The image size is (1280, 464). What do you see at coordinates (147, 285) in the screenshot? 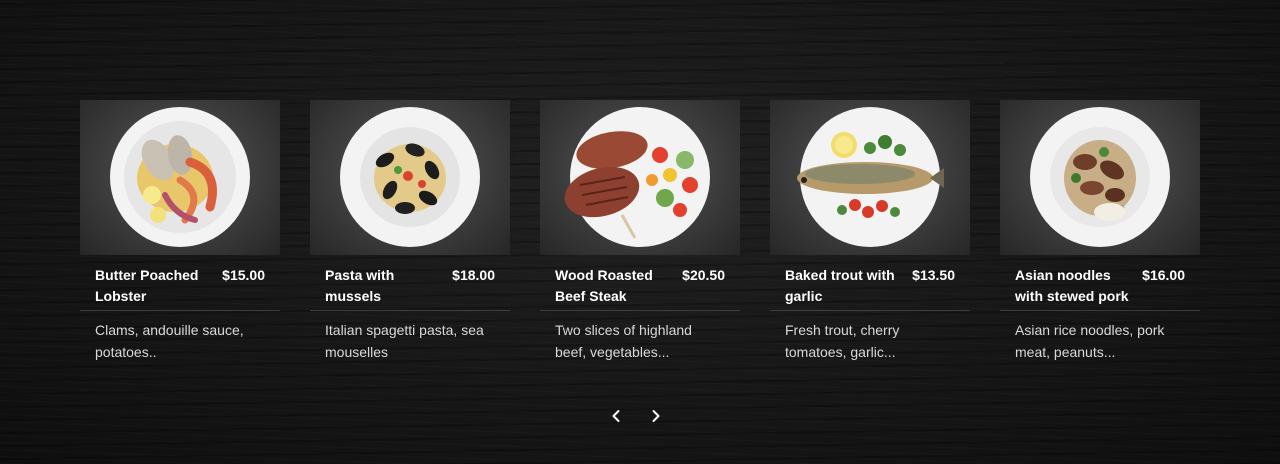
I see `dish-name: Butter Poached Lobster` at bounding box center [147, 285].